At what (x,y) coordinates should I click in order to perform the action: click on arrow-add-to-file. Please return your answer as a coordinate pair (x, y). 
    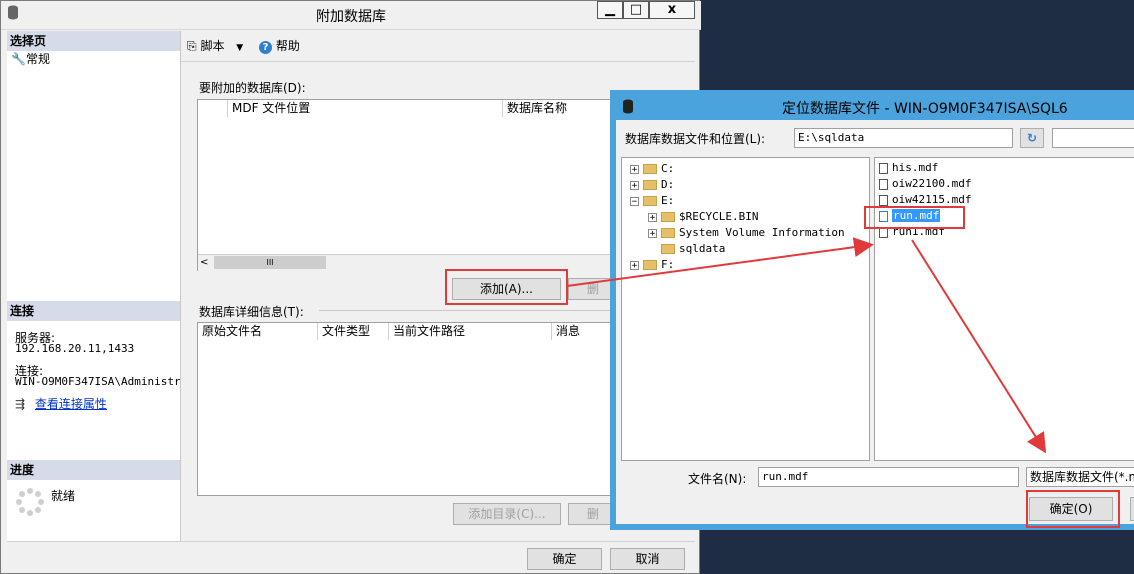
    Looking at the image, I should click on (720, 262).